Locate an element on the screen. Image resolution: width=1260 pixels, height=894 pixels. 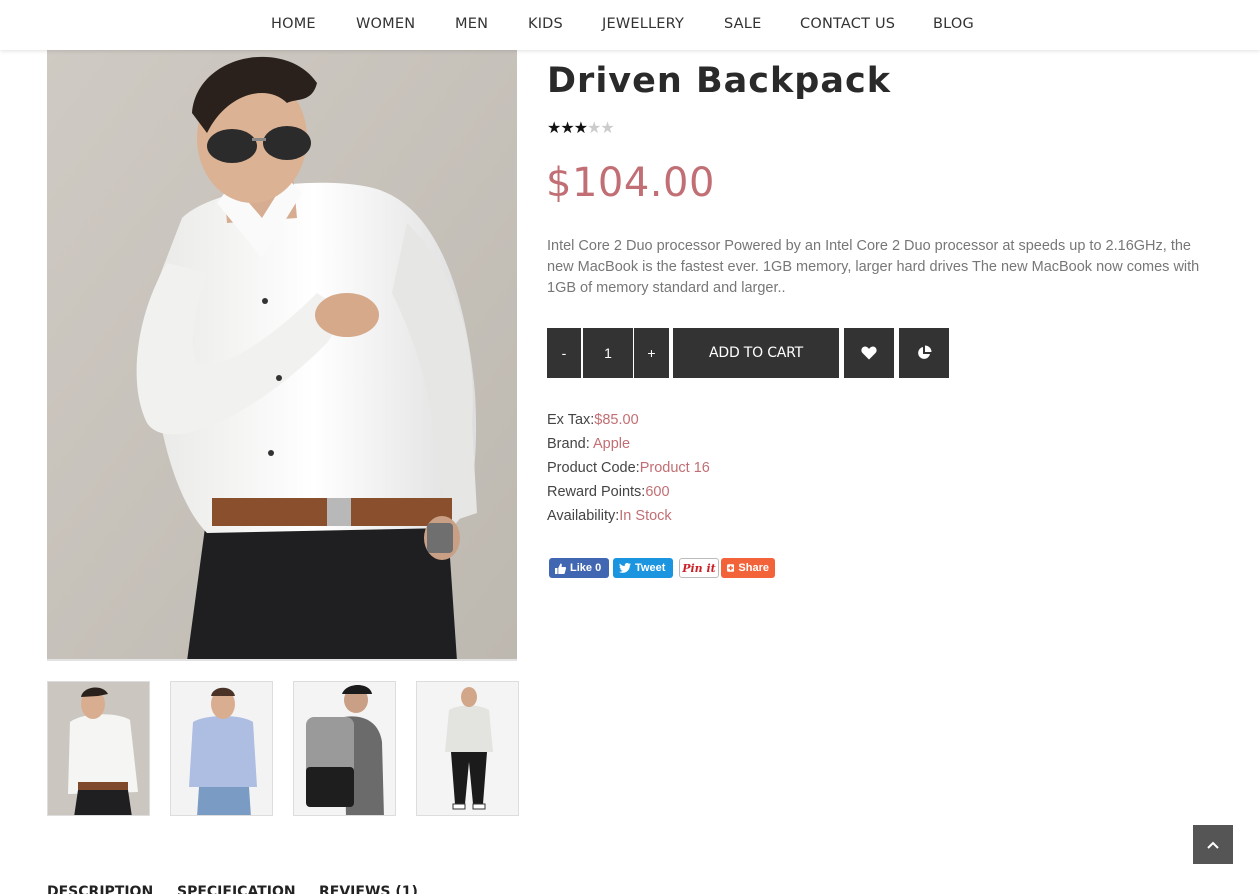
tab-description: DESCRIPTION is located at coordinates (100, 889).